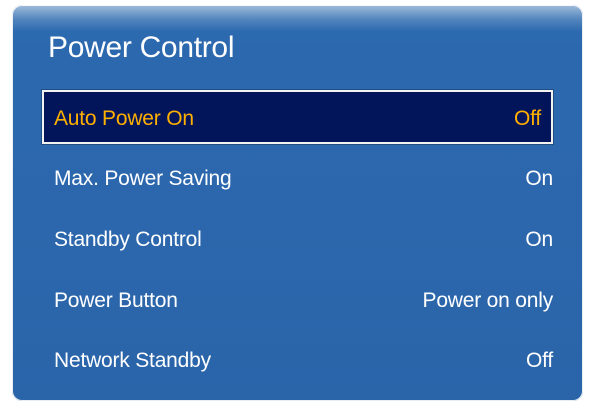 The width and height of the screenshot is (595, 406). I want to click on menu-item-max-power-saving: Max. Power Saving On, so click(297, 179).